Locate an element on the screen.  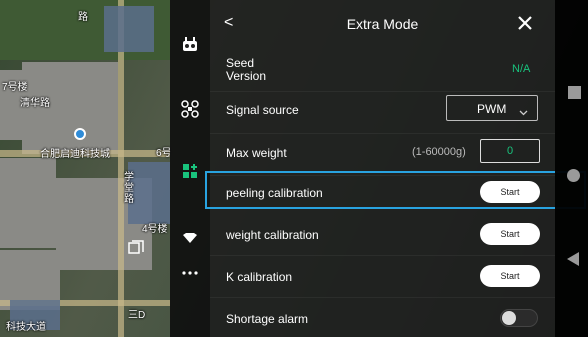
battery-icon is located at coordinates (190, 238).